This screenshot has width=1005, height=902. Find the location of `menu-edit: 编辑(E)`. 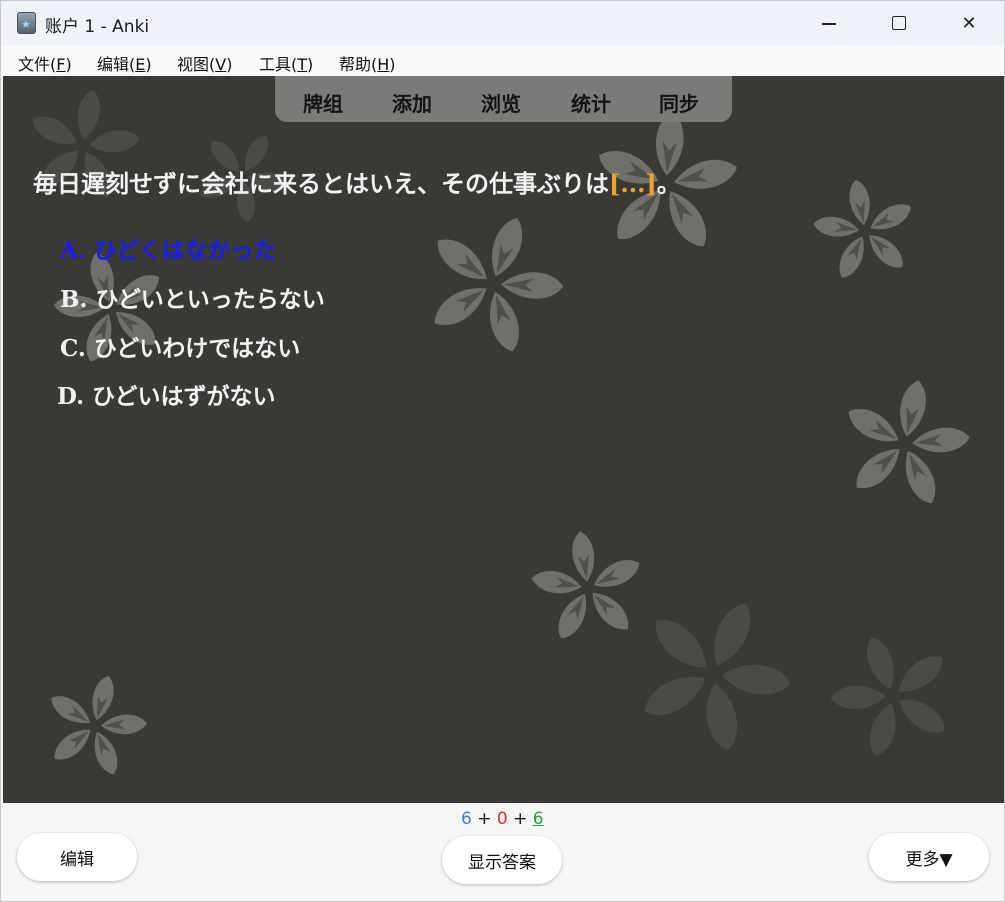

menu-edit: 编辑(E) is located at coordinates (124, 63).